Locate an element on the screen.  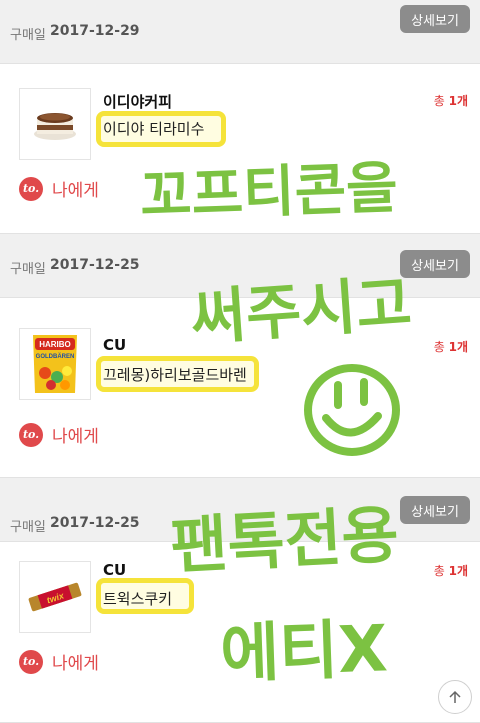
order-header: 구매일 2017-12-29 상세보기 is located at coordinates (240, 32).